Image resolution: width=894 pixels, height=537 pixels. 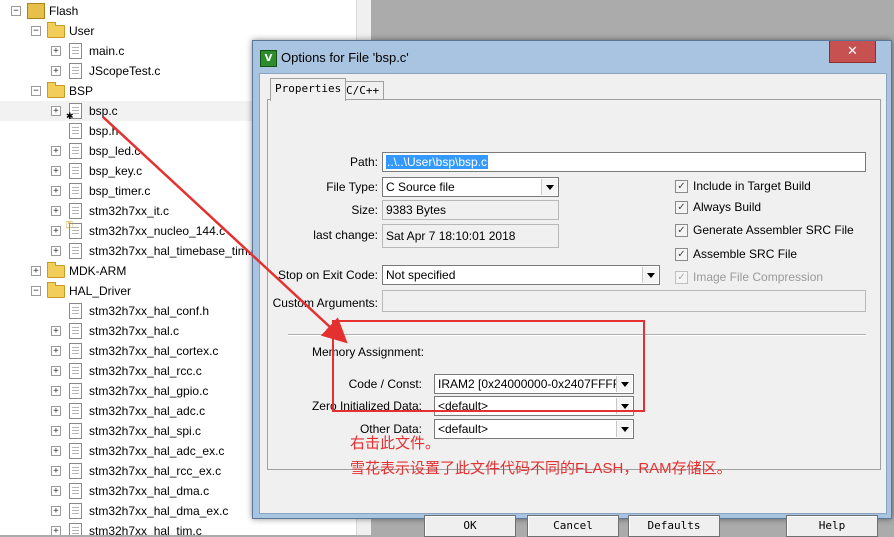 I want to click on tree-item: + stm32h7xx_hal_tim.c, so click(x=178, y=528).